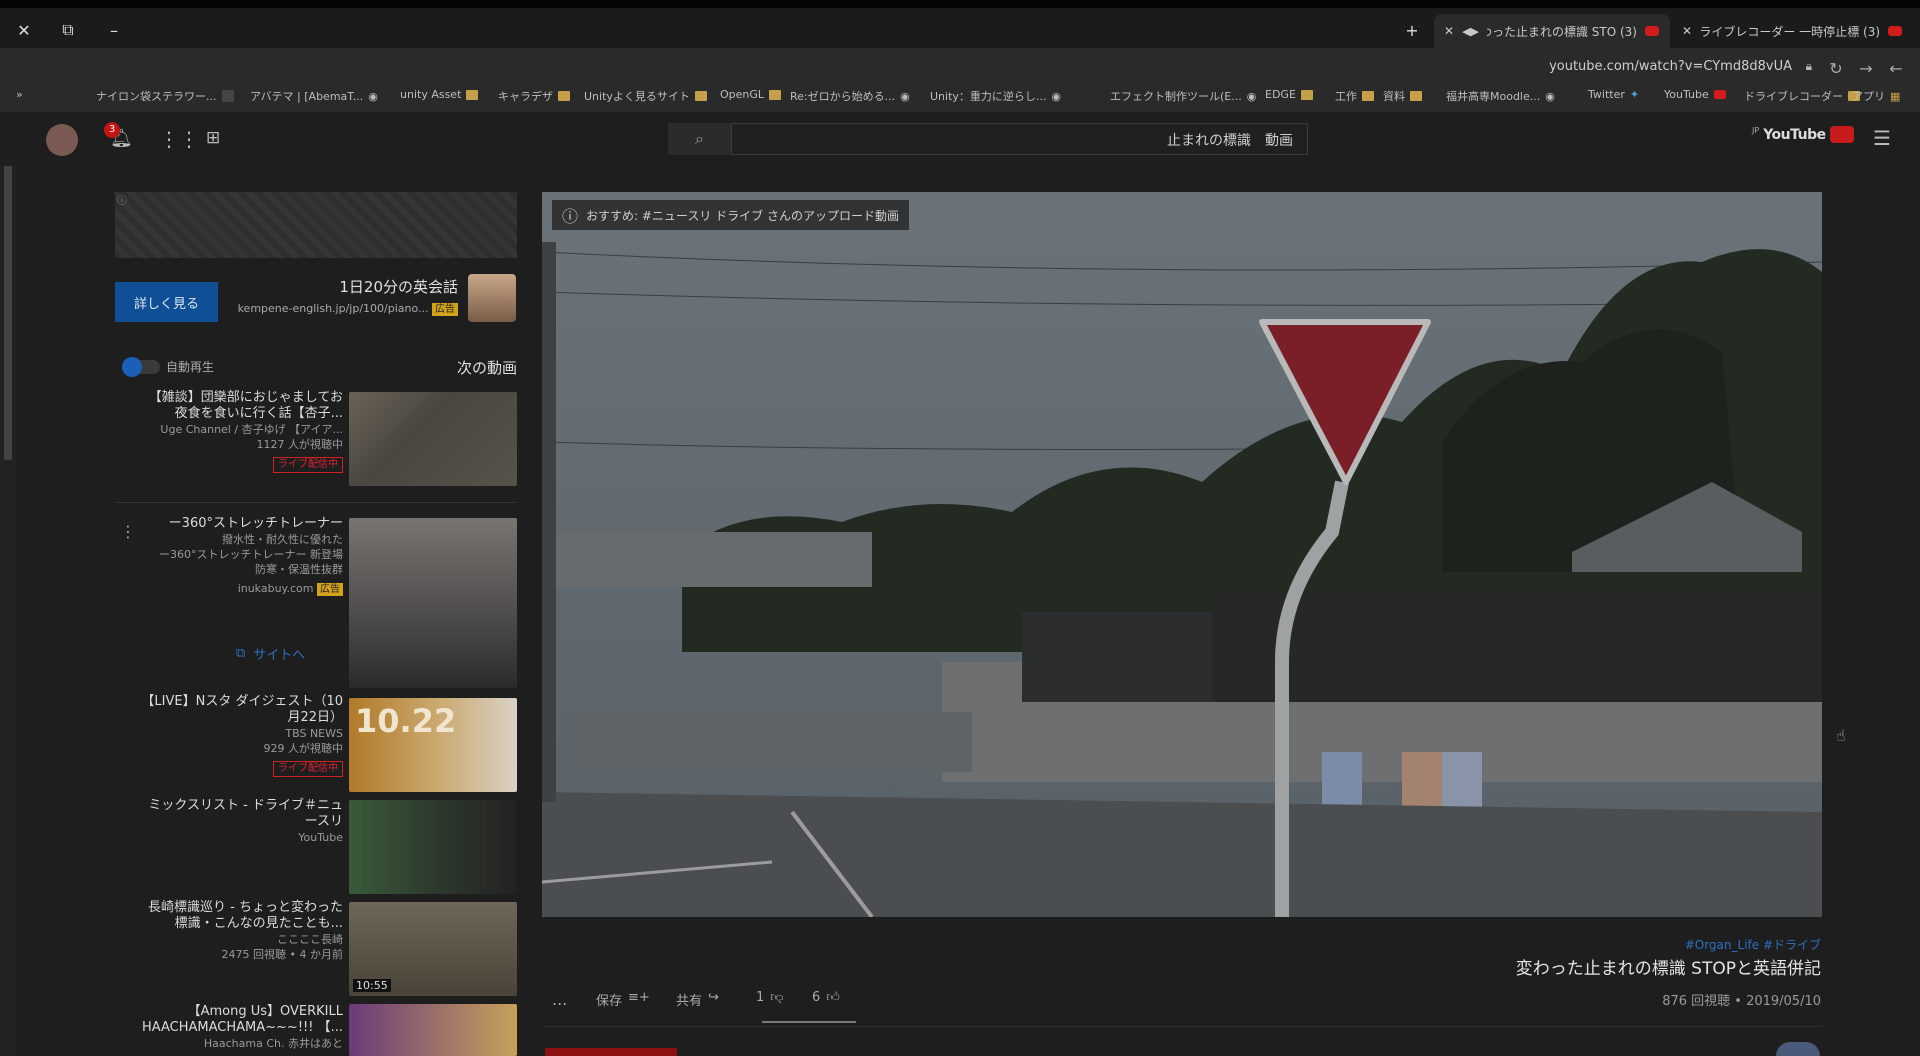 The width and height of the screenshot is (1920, 1056). Describe the element at coordinates (433, 745) in the screenshot. I see `up-next-thumbnail: 10.22` at that location.